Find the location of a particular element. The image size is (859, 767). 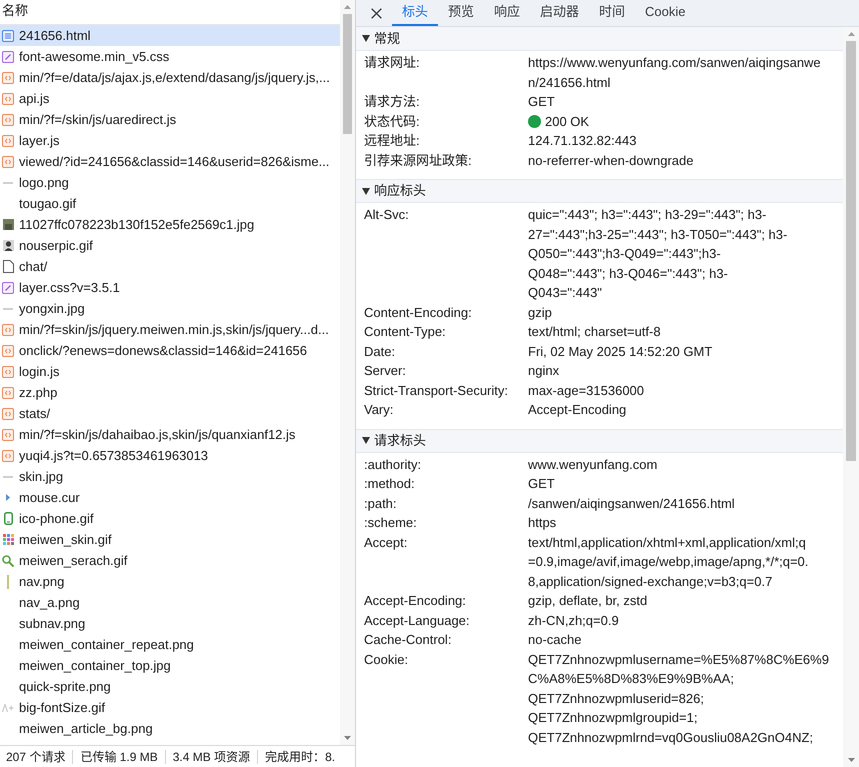

tab: 响应 is located at coordinates (507, 13).